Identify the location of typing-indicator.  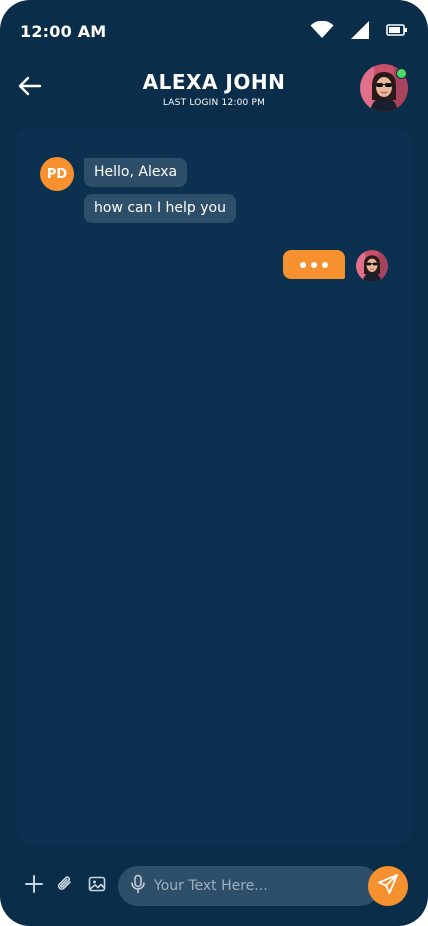
(314, 264).